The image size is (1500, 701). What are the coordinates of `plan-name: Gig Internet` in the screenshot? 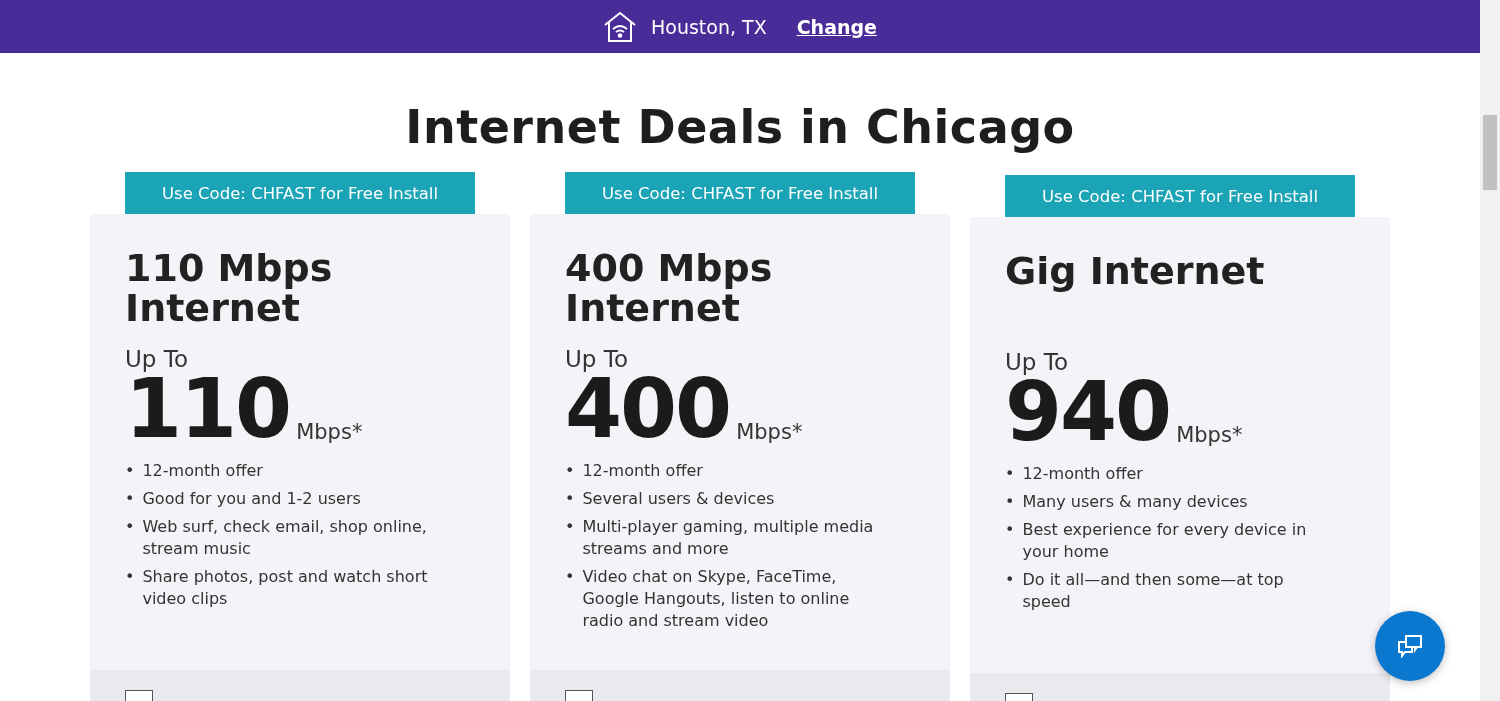 It's located at (1135, 273).